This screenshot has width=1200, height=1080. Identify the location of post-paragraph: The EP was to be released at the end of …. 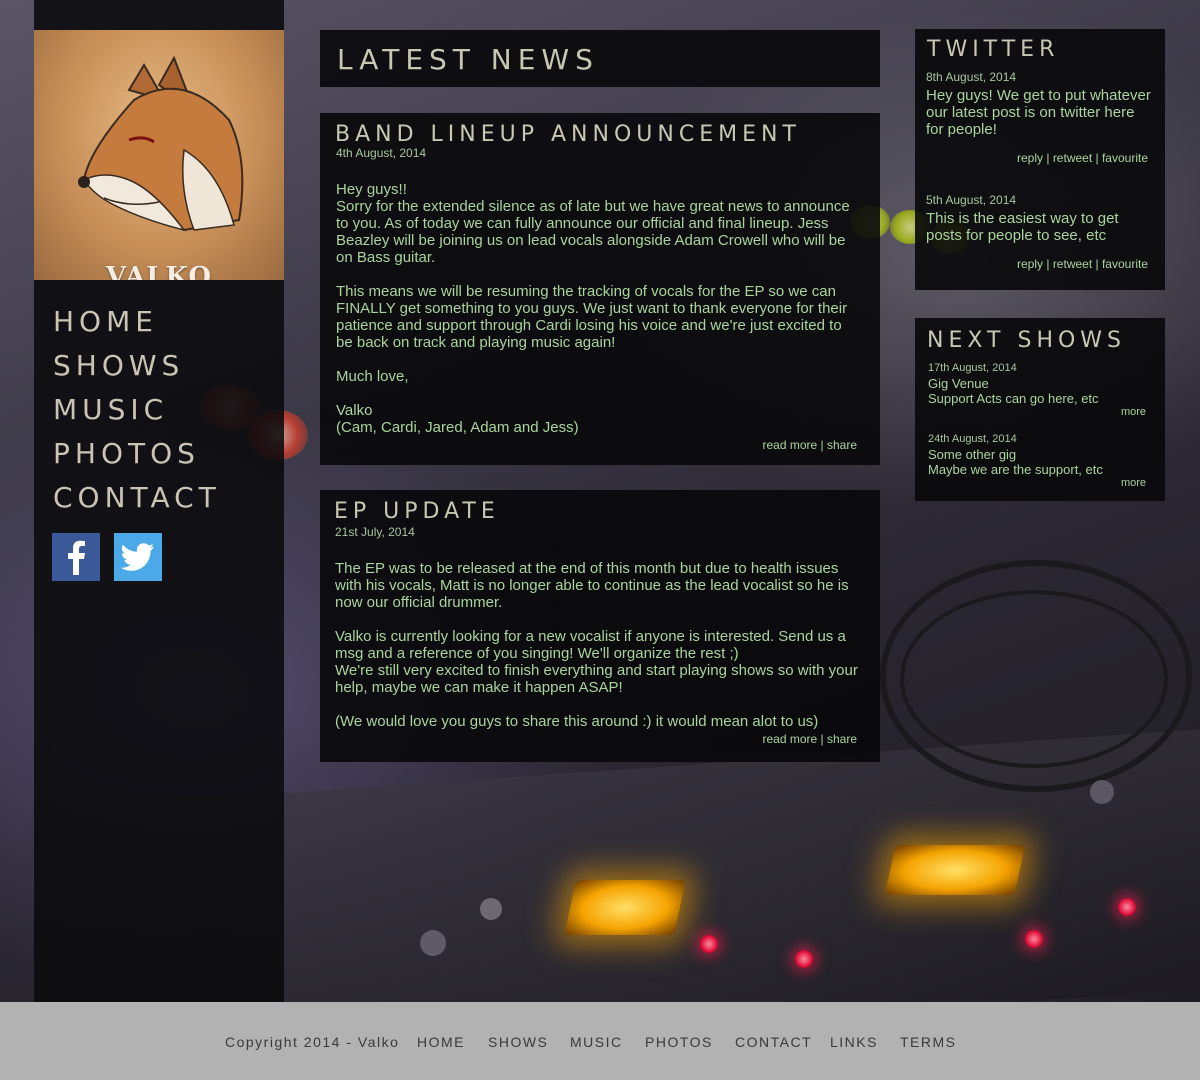
(592, 585).